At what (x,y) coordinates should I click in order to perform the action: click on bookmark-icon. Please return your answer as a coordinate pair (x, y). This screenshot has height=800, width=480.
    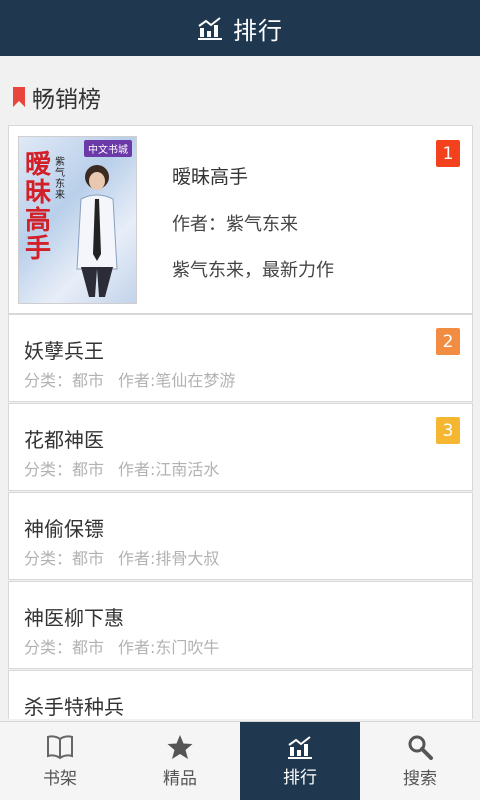
    Looking at the image, I should click on (19, 97).